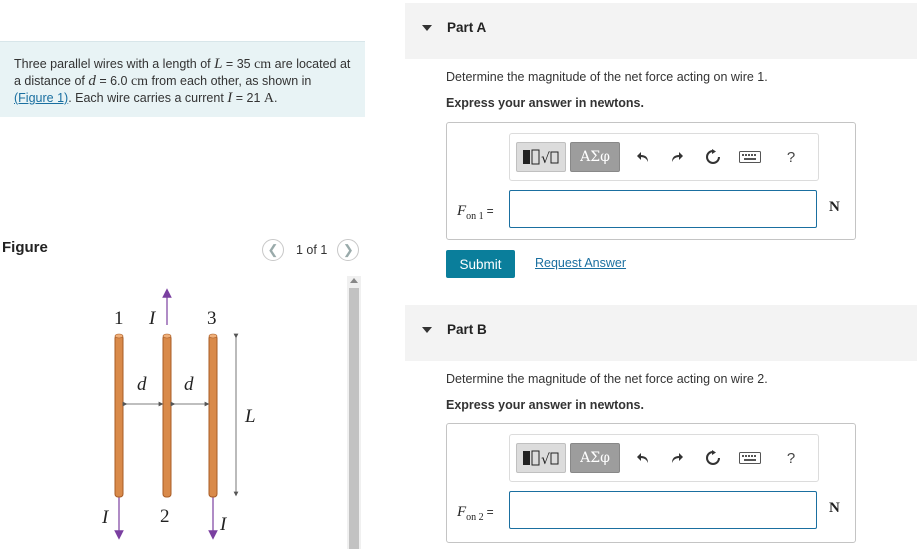 The width and height of the screenshot is (917, 549). I want to click on figure-scrollbar, so click(354, 412).